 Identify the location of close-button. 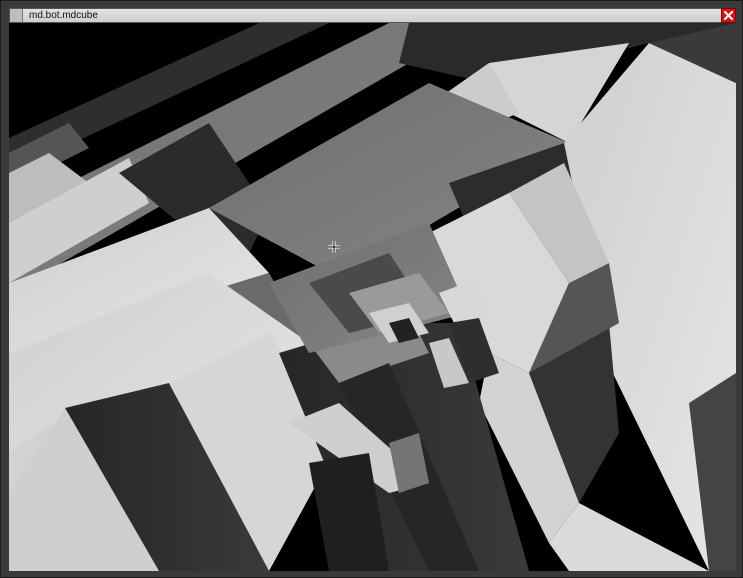
(728, 15).